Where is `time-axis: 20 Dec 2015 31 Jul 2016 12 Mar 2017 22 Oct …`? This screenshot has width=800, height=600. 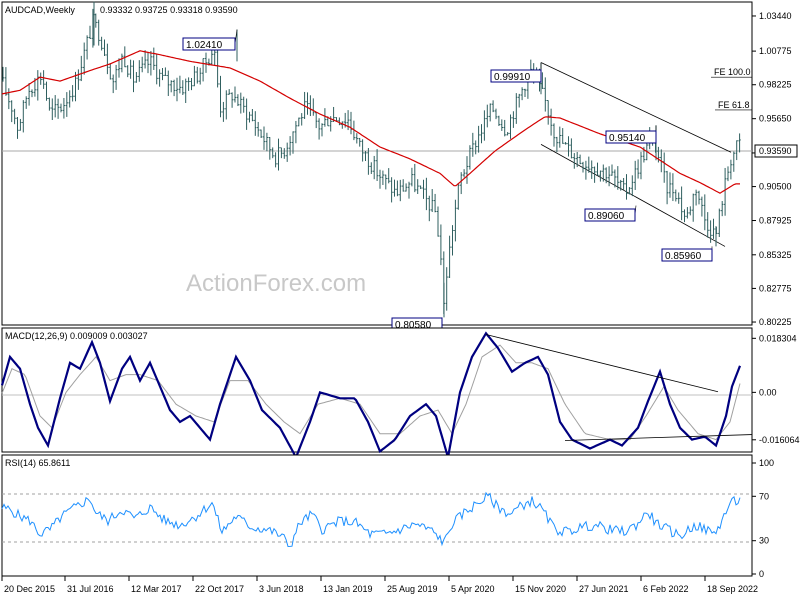 time-axis: 20 Dec 2015 31 Jul 2016 12 Mar 2017 22 Oct … is located at coordinates (379, 585).